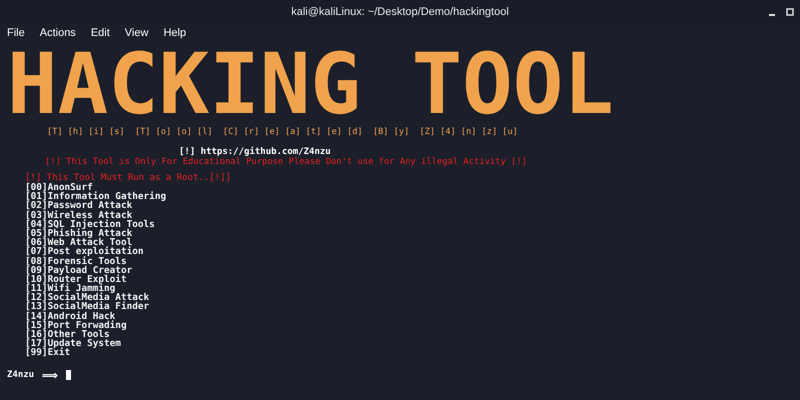  Describe the element at coordinates (412, 261) in the screenshot. I see `menu-option: [08]Forensic Tools` at that location.